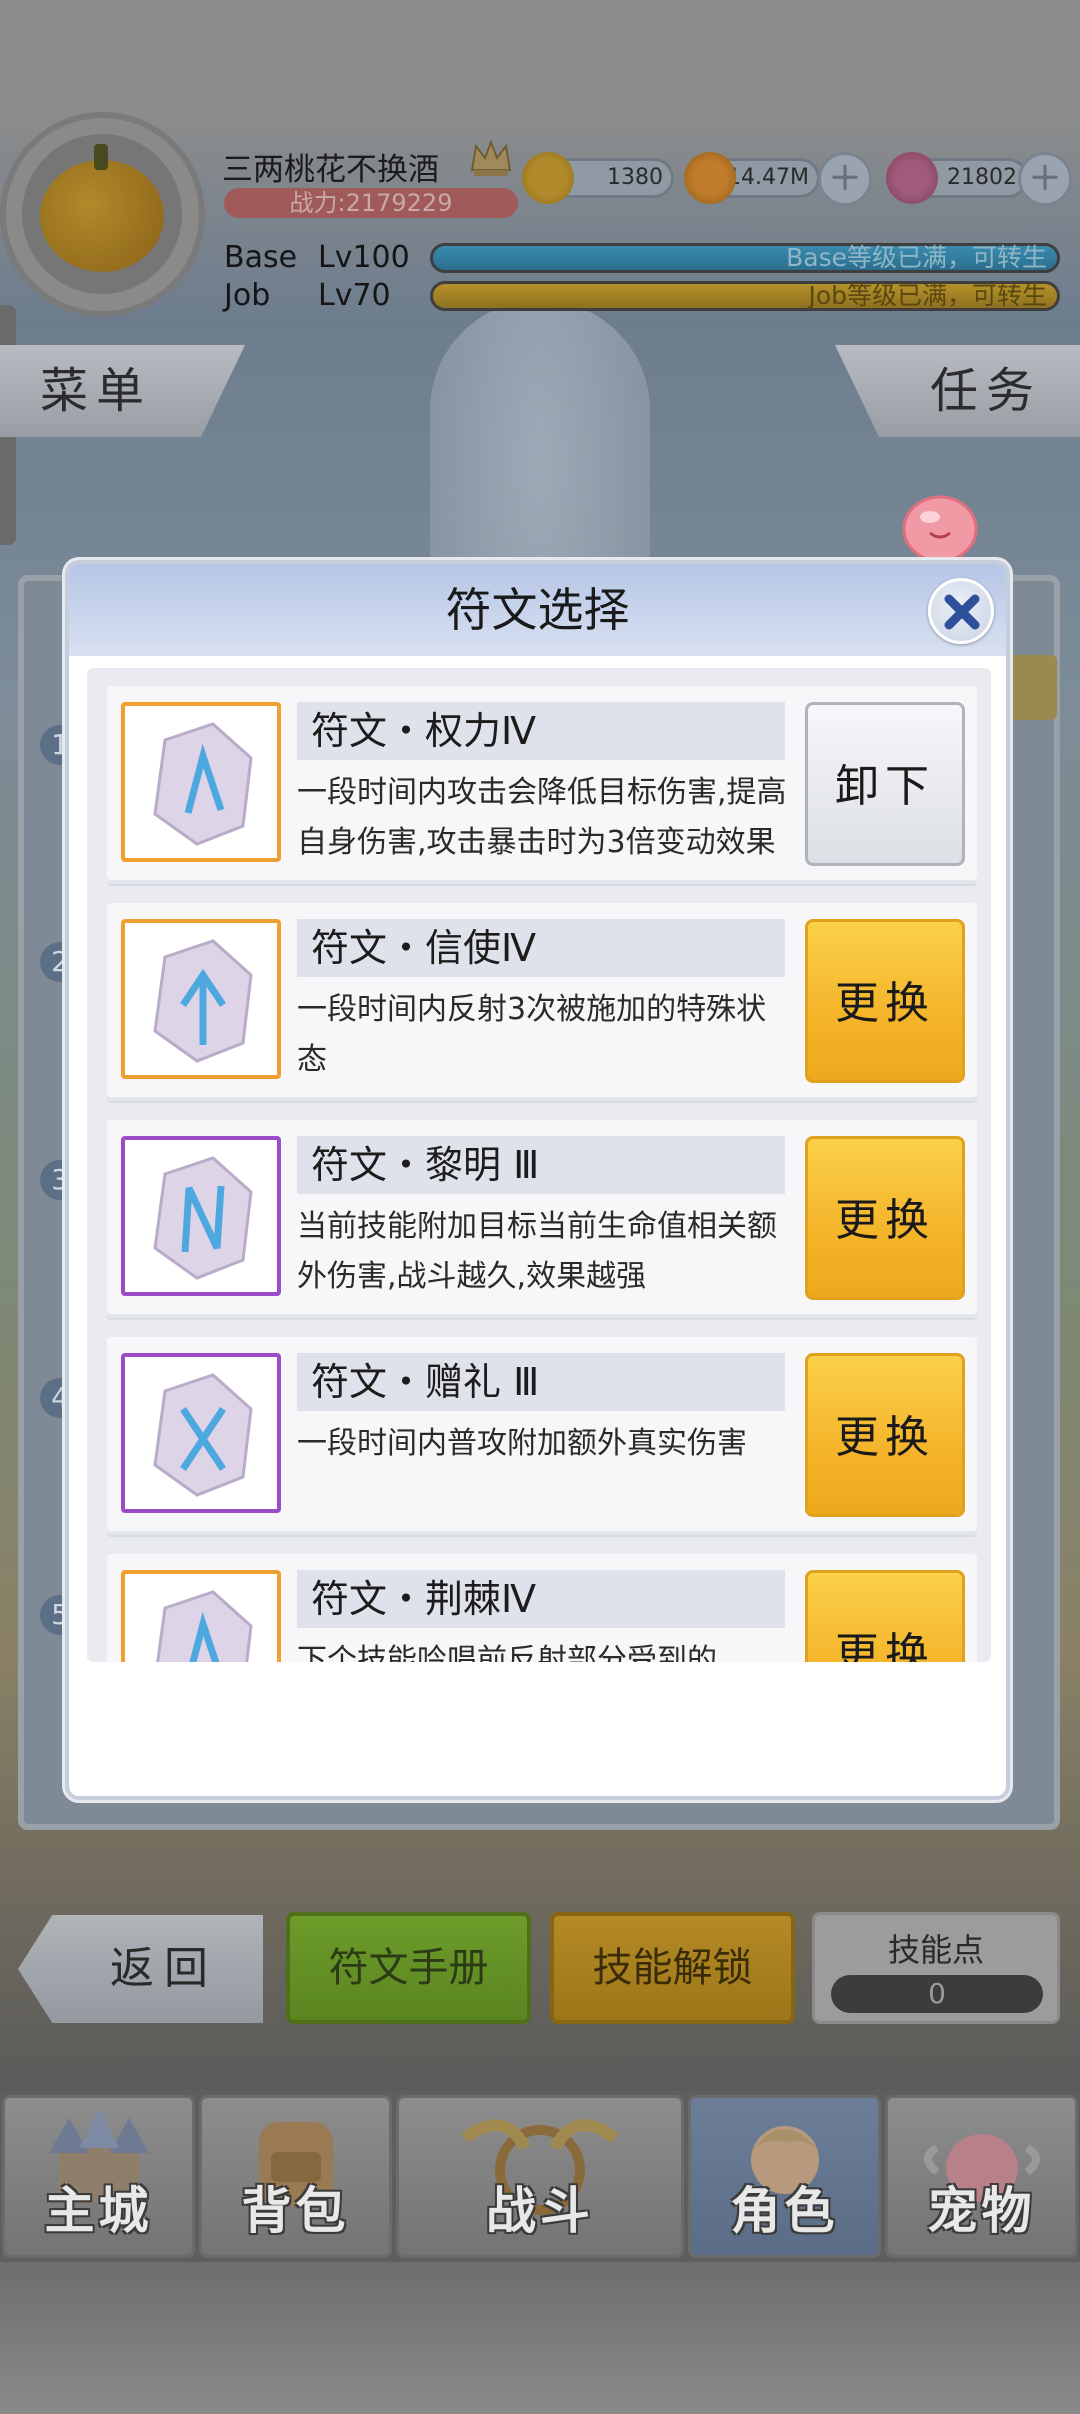 The height and width of the screenshot is (2414, 1080). I want to click on rune-name: 符文・黎明 Ⅲ, so click(541, 1165).